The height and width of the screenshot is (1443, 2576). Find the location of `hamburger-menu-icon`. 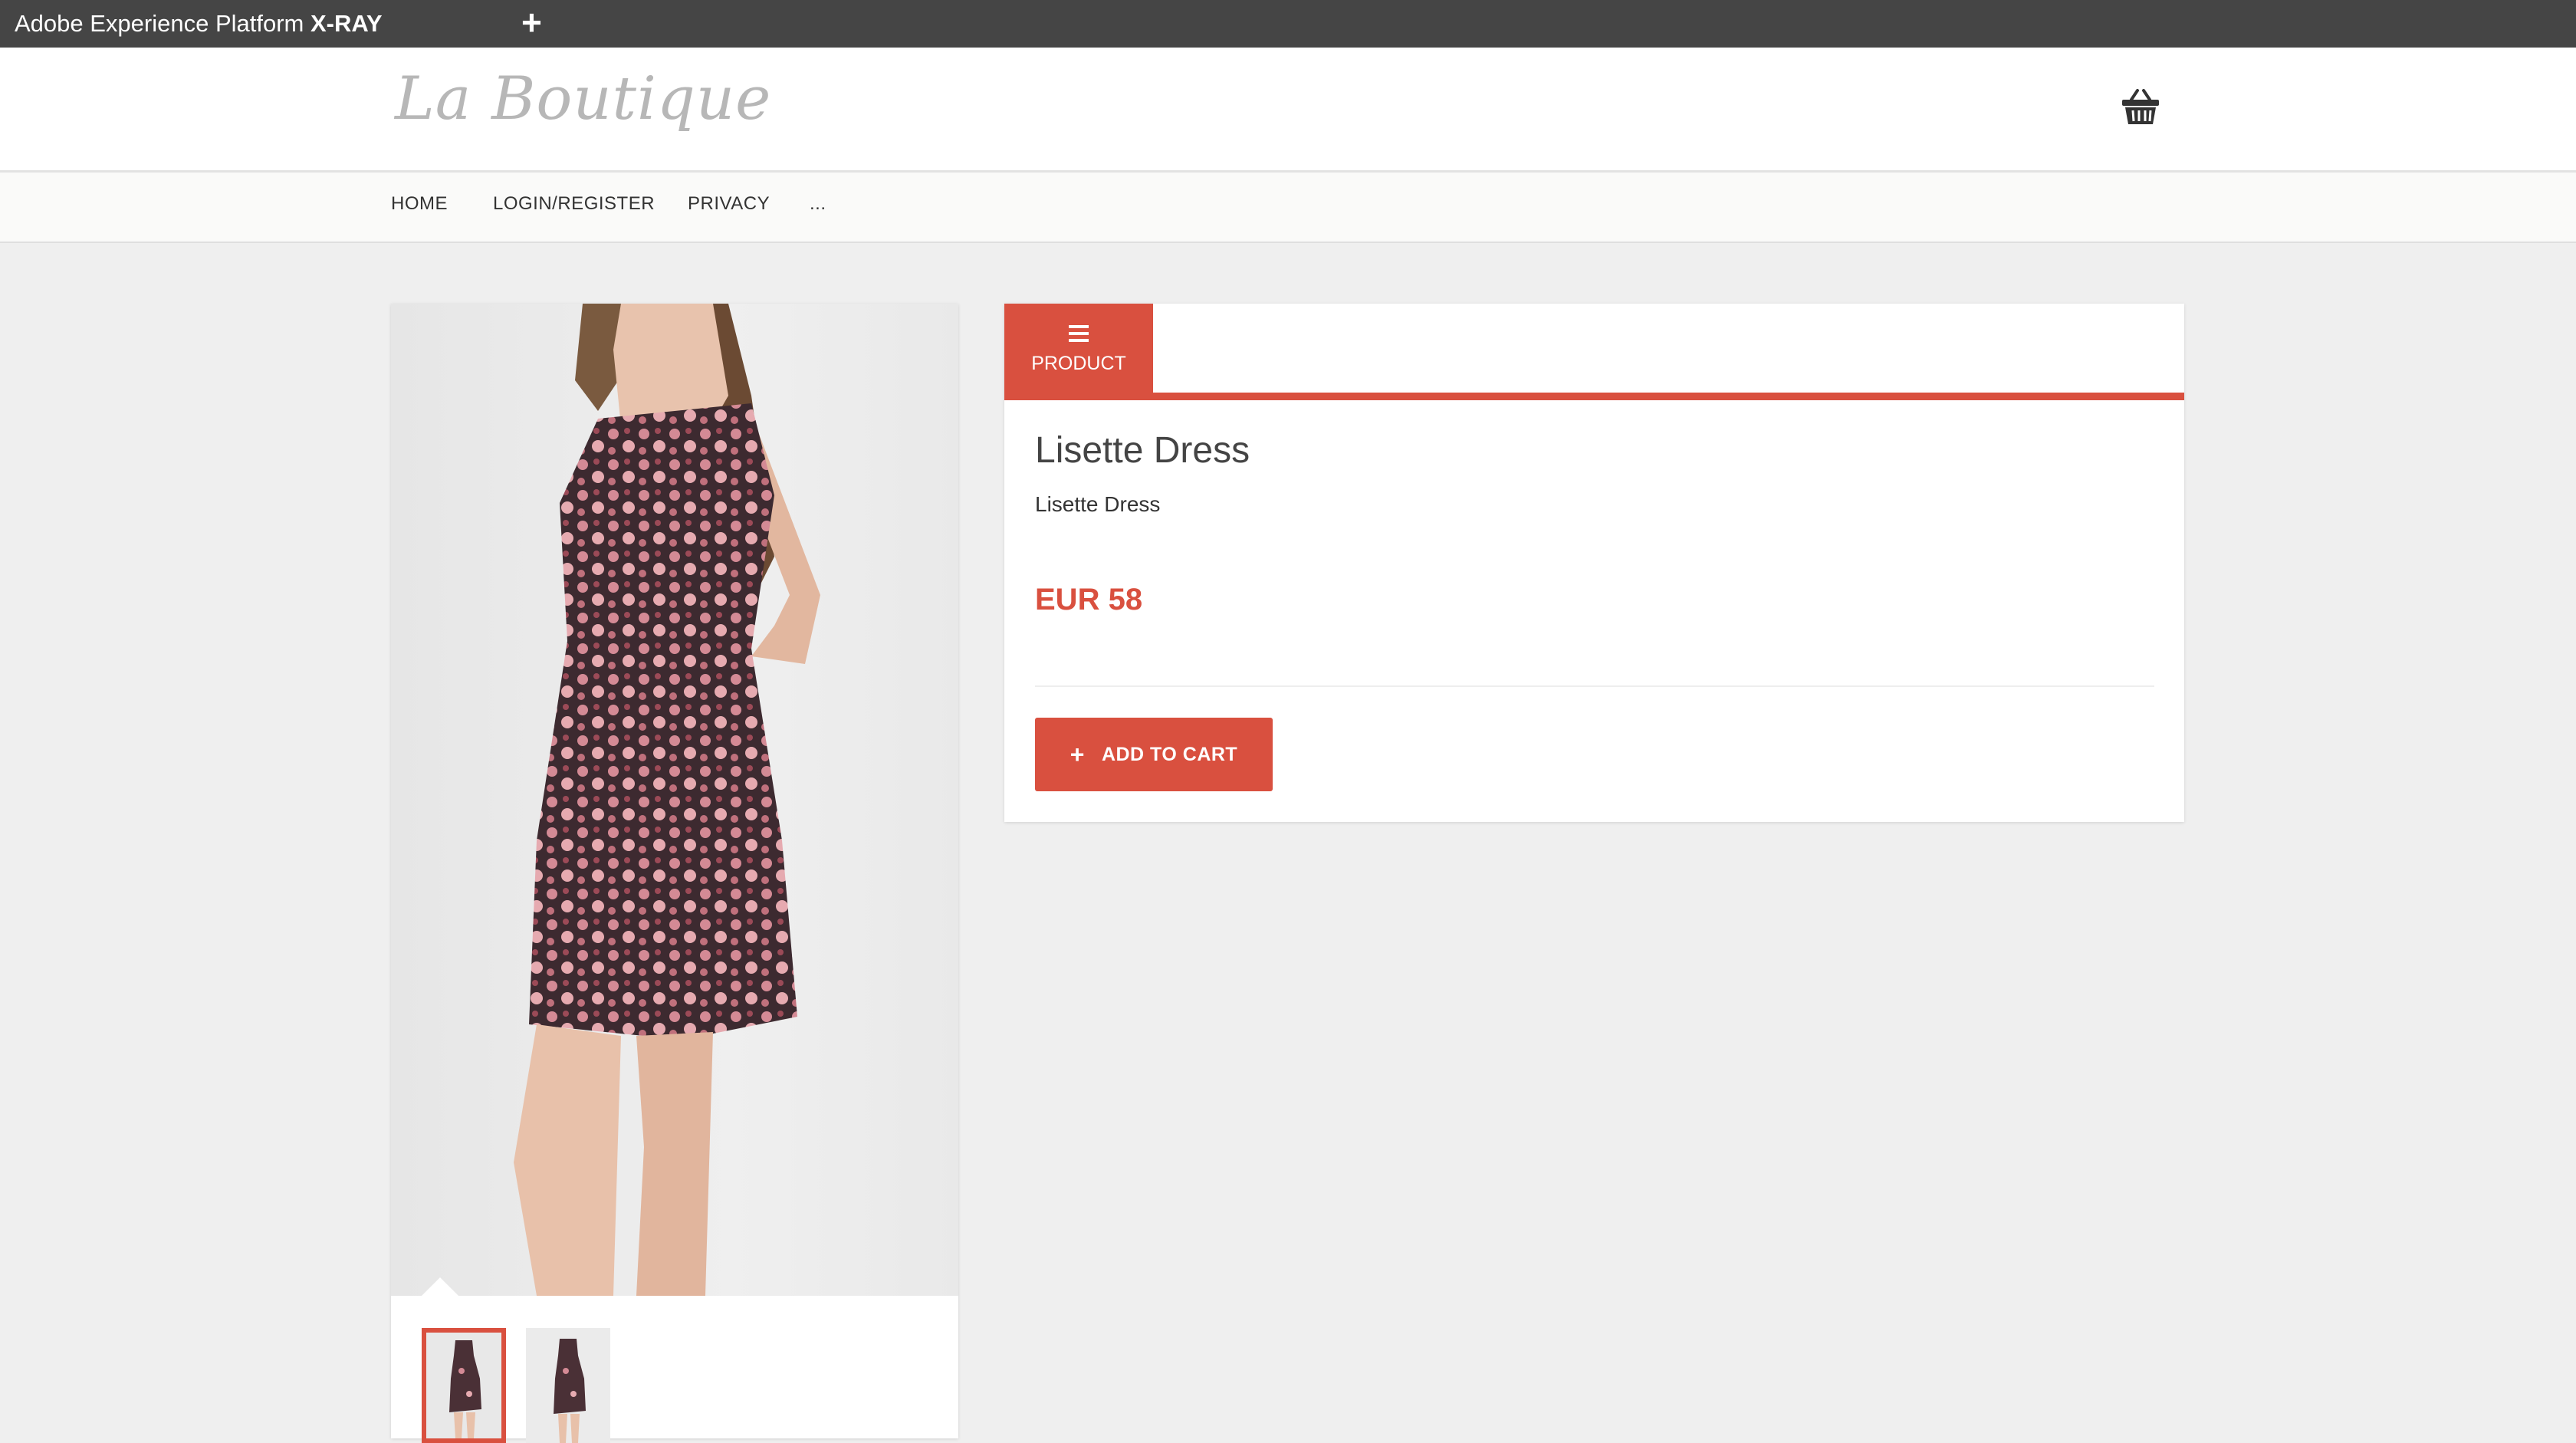

hamburger-menu-icon is located at coordinates (1079, 333).